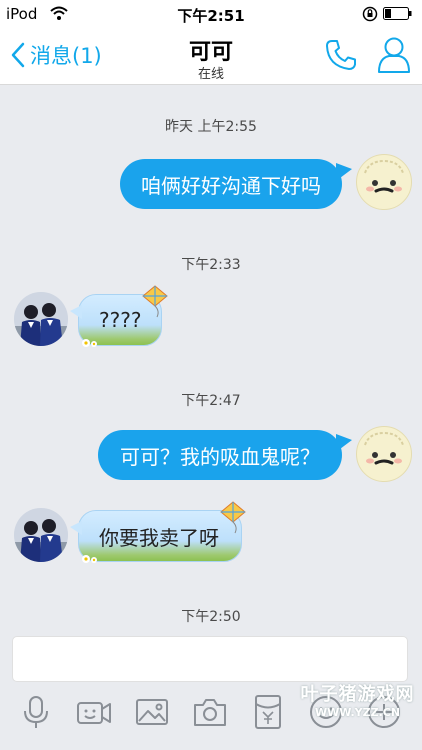 This screenshot has width=422, height=750. Describe the element at coordinates (370, 14) in the screenshot. I see `rotation-lock-icon` at that location.